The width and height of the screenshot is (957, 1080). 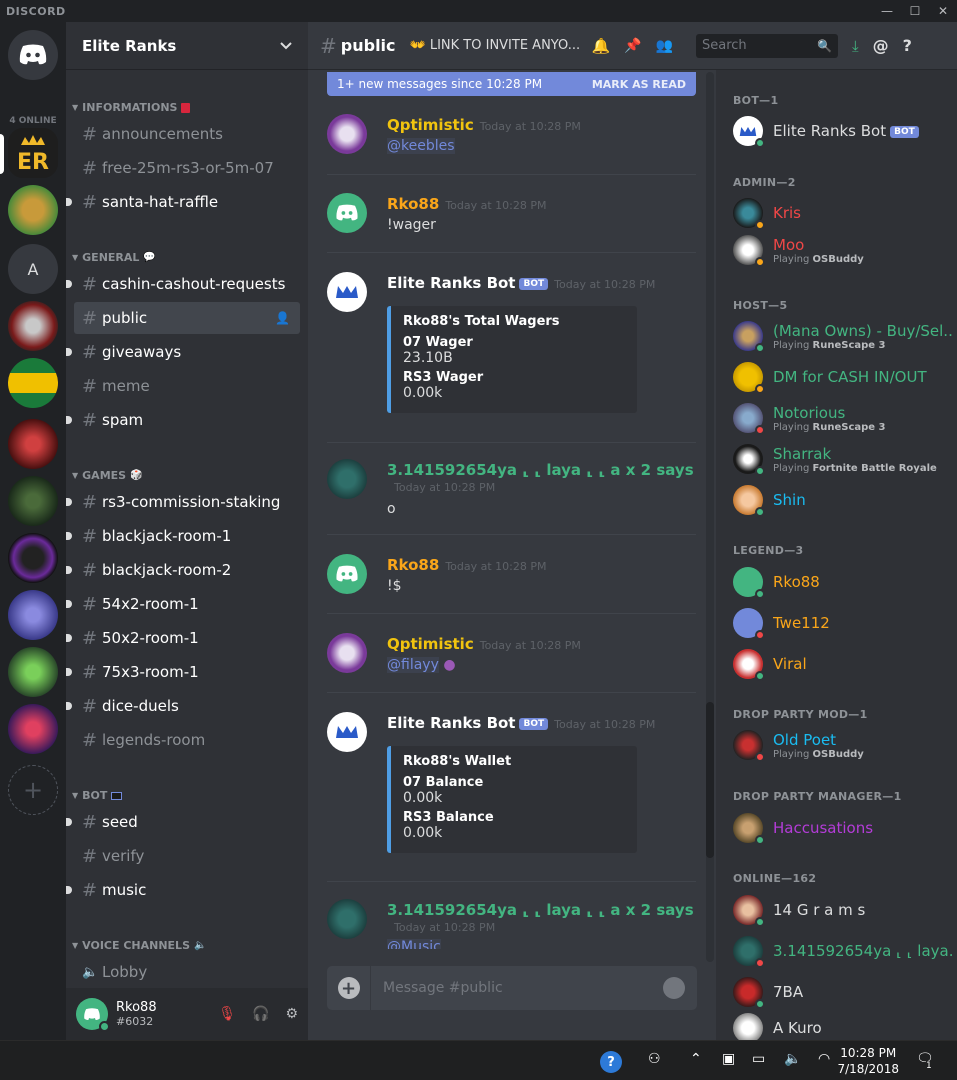 I want to click on bell-icon: 🔔, so click(x=601, y=46).